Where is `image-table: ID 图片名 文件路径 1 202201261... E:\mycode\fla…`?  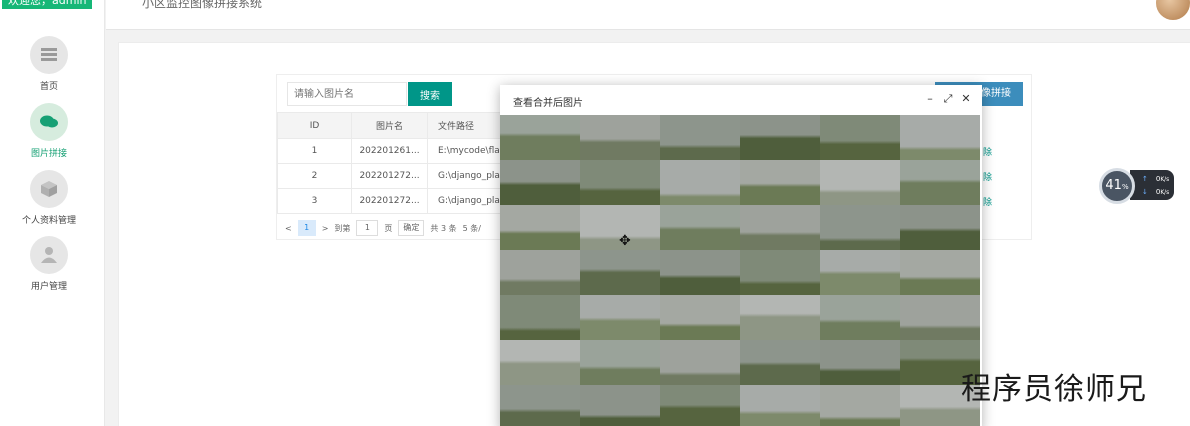 image-table: ID 图片名 文件路径 1 202201261... E:\mycode\fla… is located at coordinates (392, 163).